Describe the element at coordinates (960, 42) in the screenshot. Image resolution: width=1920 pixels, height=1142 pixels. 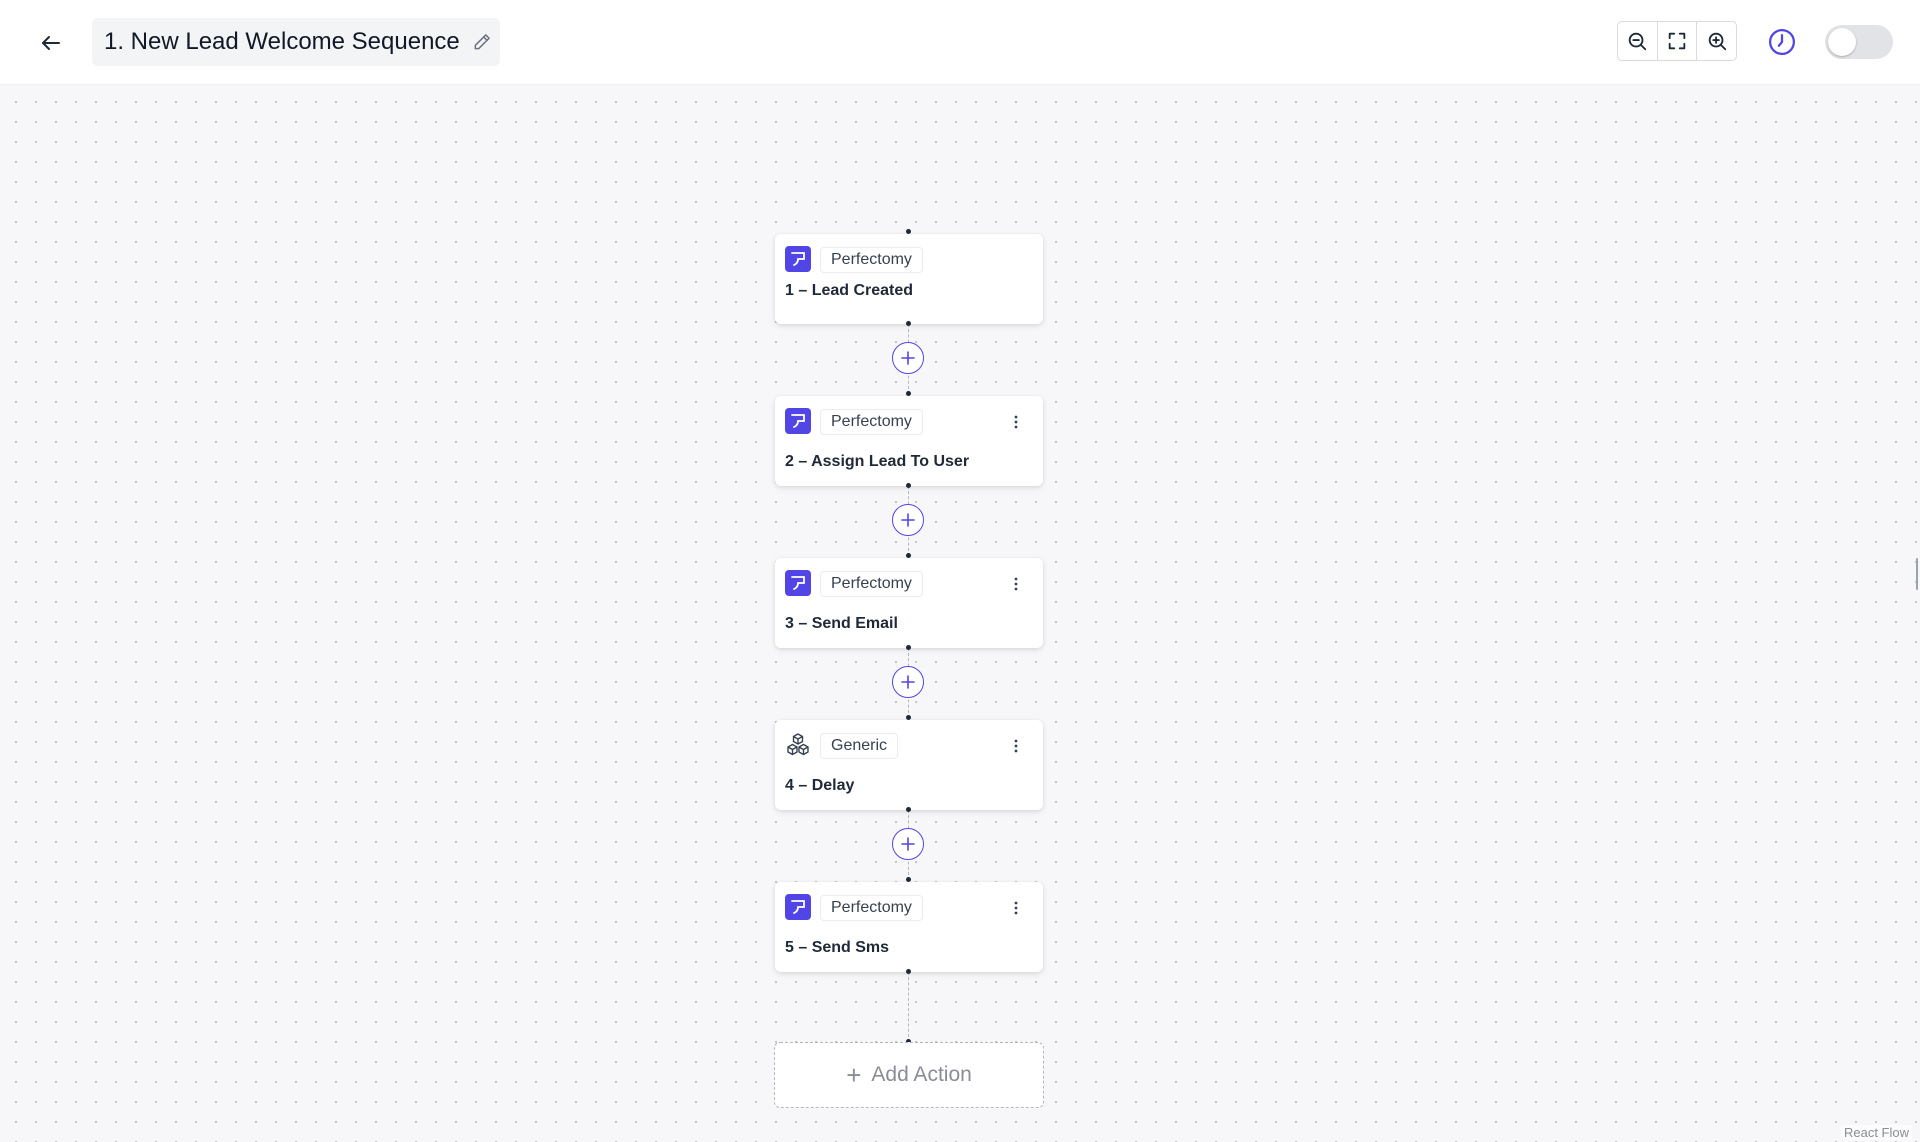
I see `top-bar: 1. New Lead Welcome Sequence` at that location.